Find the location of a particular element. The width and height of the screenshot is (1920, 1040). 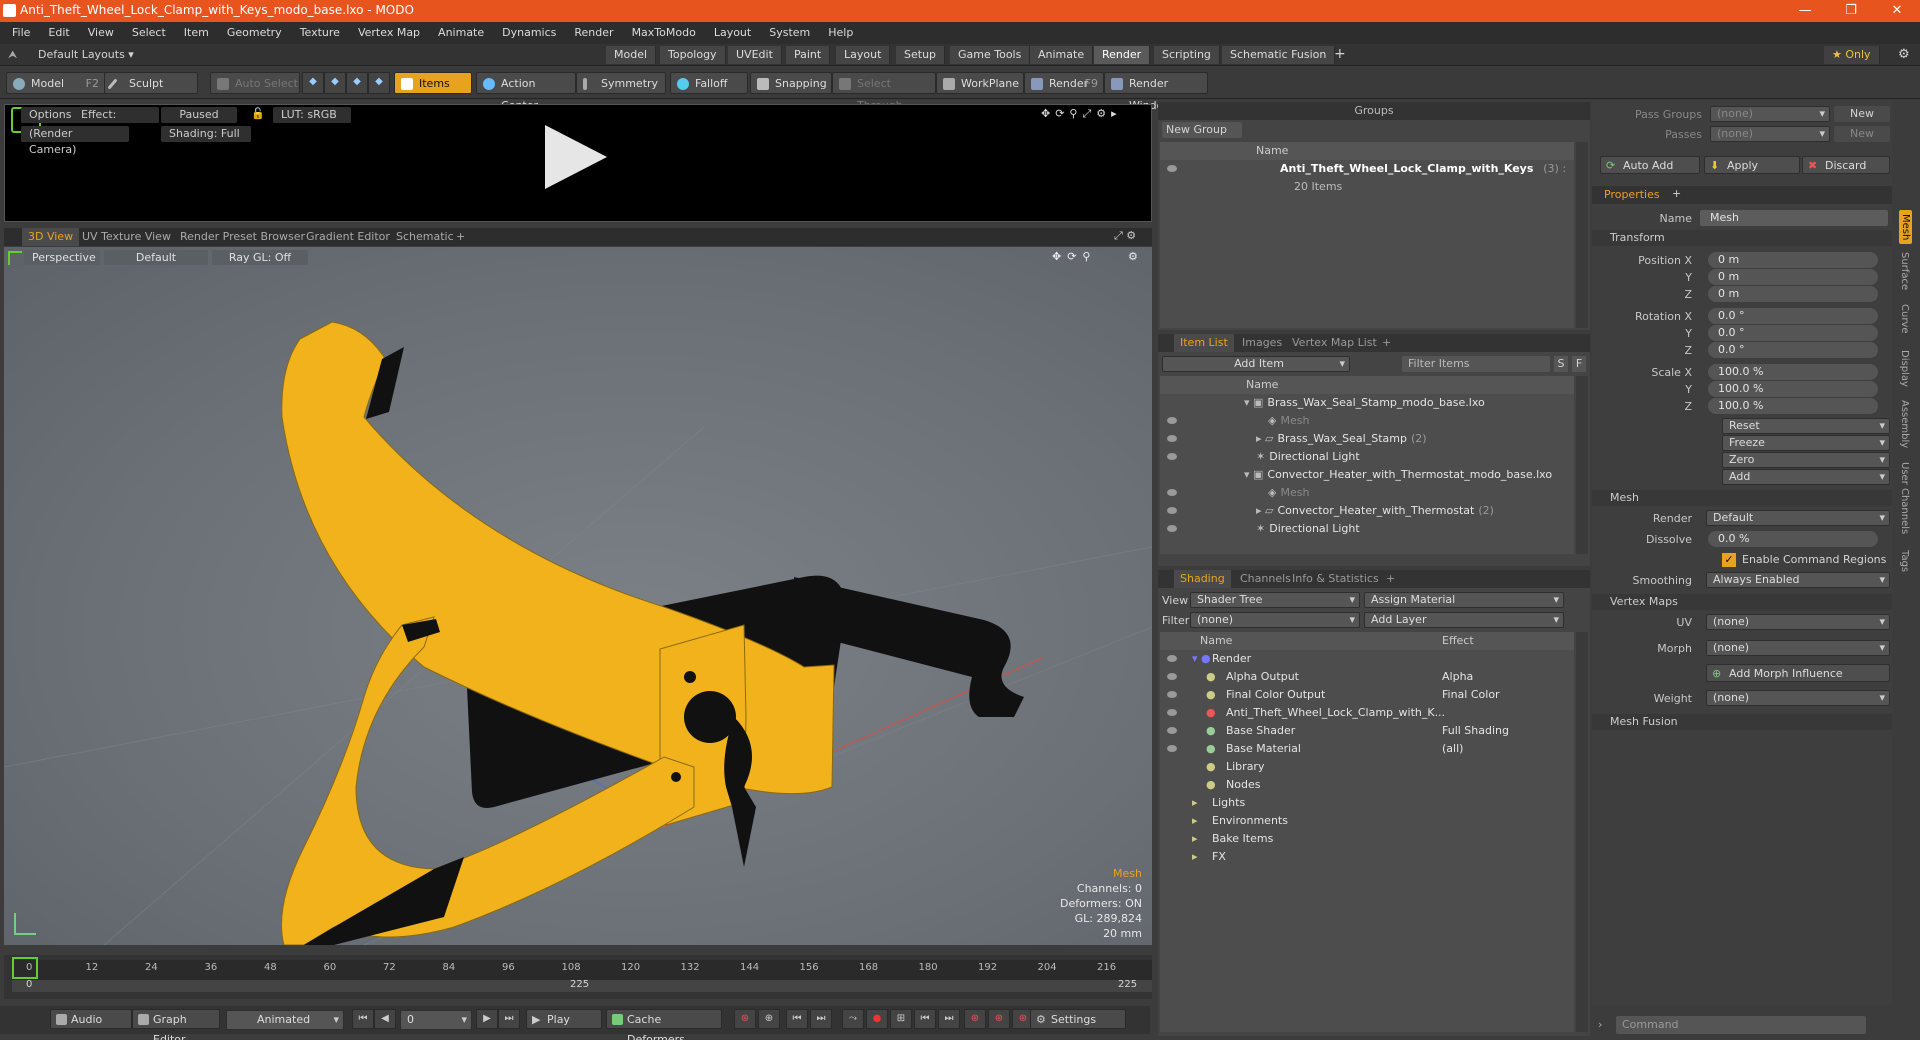

side-tab-assembly: Assembly is located at coordinates (1904, 424).